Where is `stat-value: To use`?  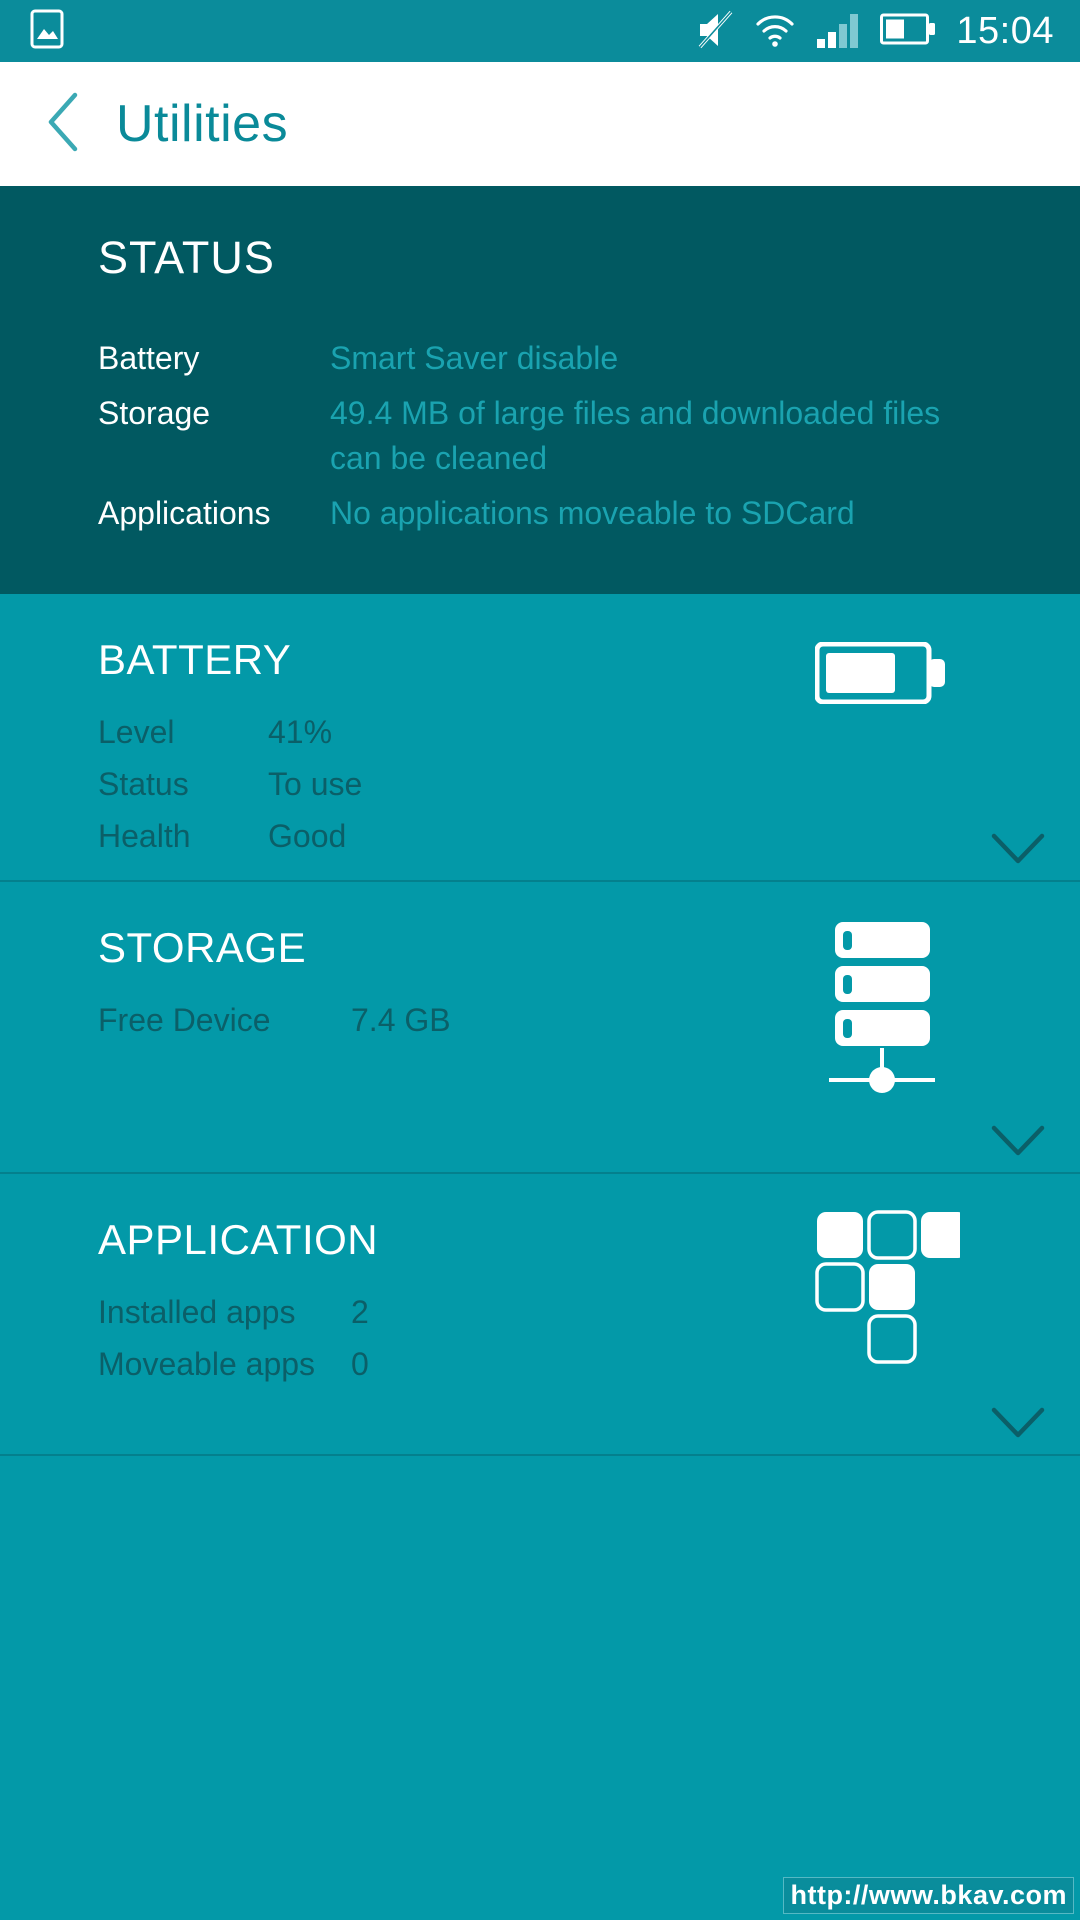
stat-value: To use is located at coordinates (315, 784).